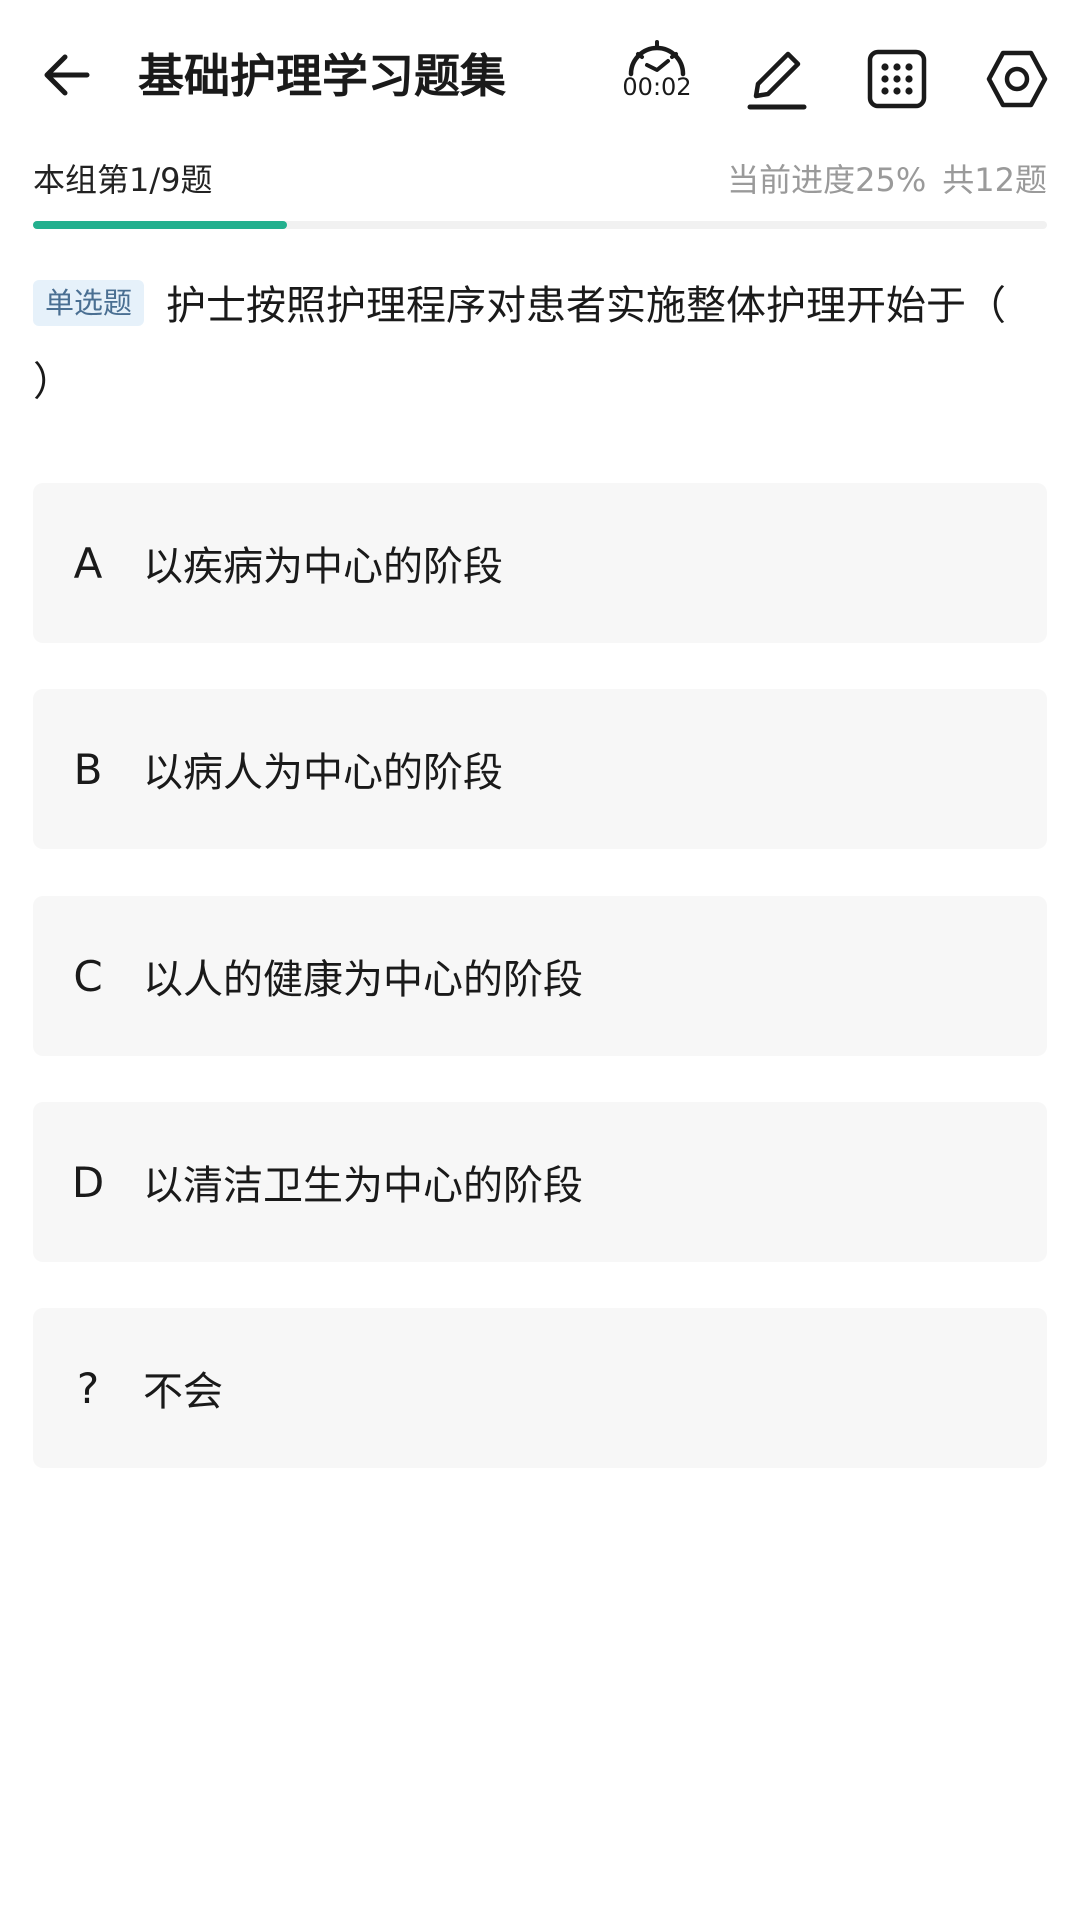  What do you see at coordinates (183, 1392) in the screenshot?
I see `option-text: 不会` at bounding box center [183, 1392].